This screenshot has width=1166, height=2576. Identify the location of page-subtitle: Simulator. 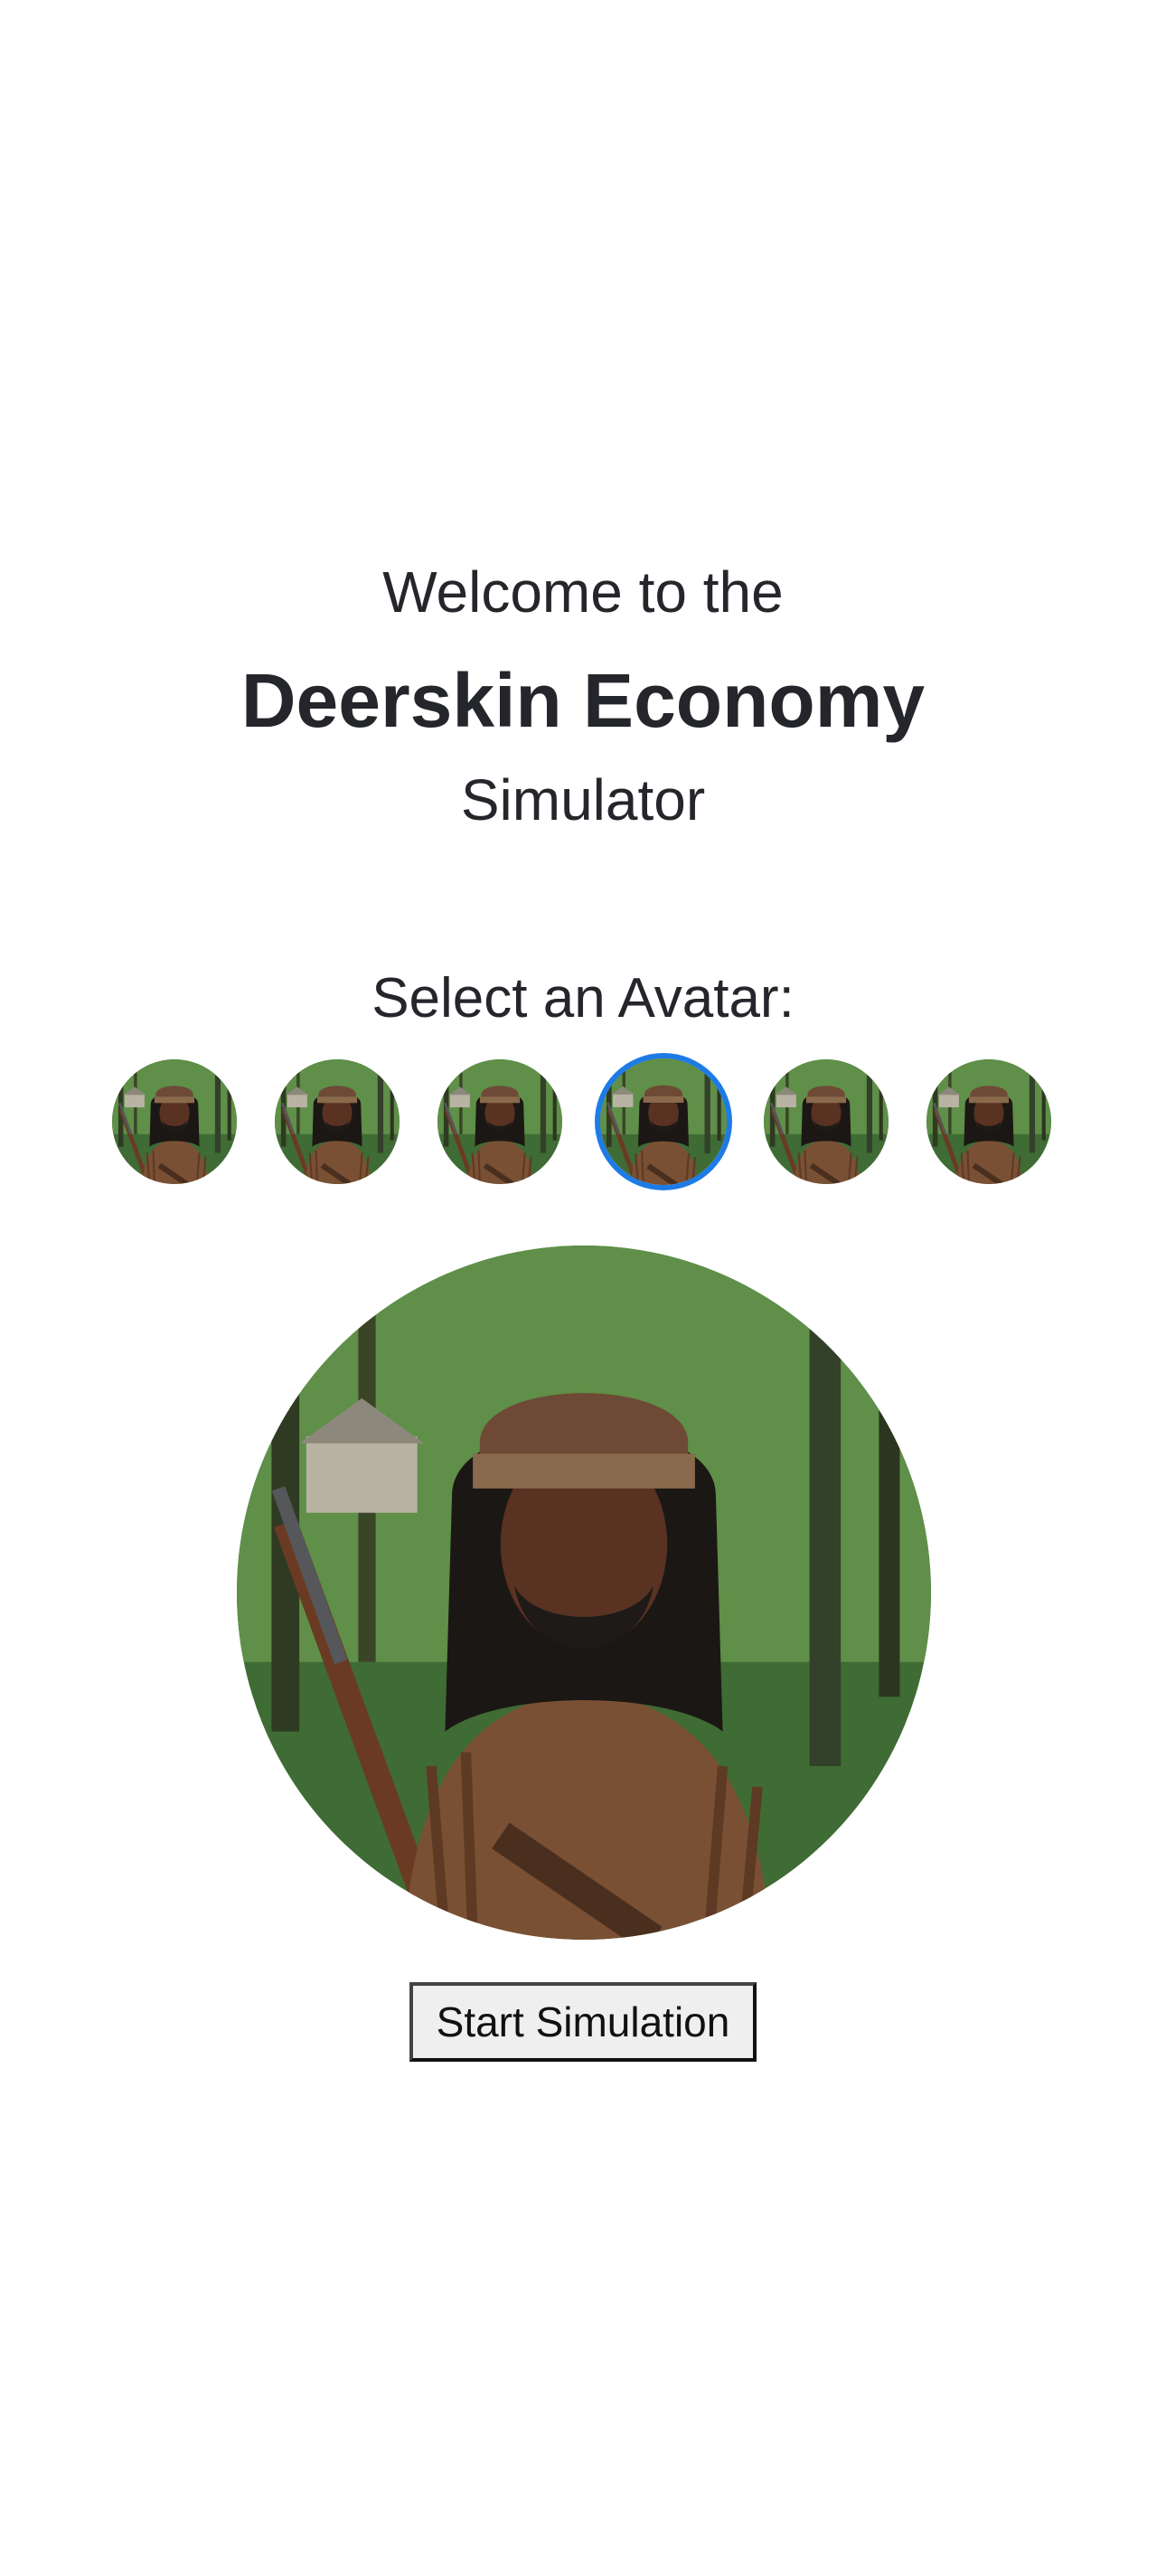
(583, 799).